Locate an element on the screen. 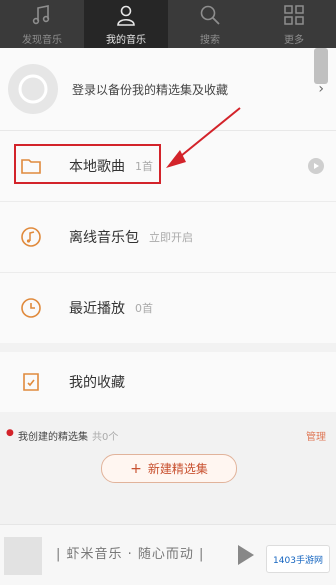  favorites-icon is located at coordinates (31, 382).